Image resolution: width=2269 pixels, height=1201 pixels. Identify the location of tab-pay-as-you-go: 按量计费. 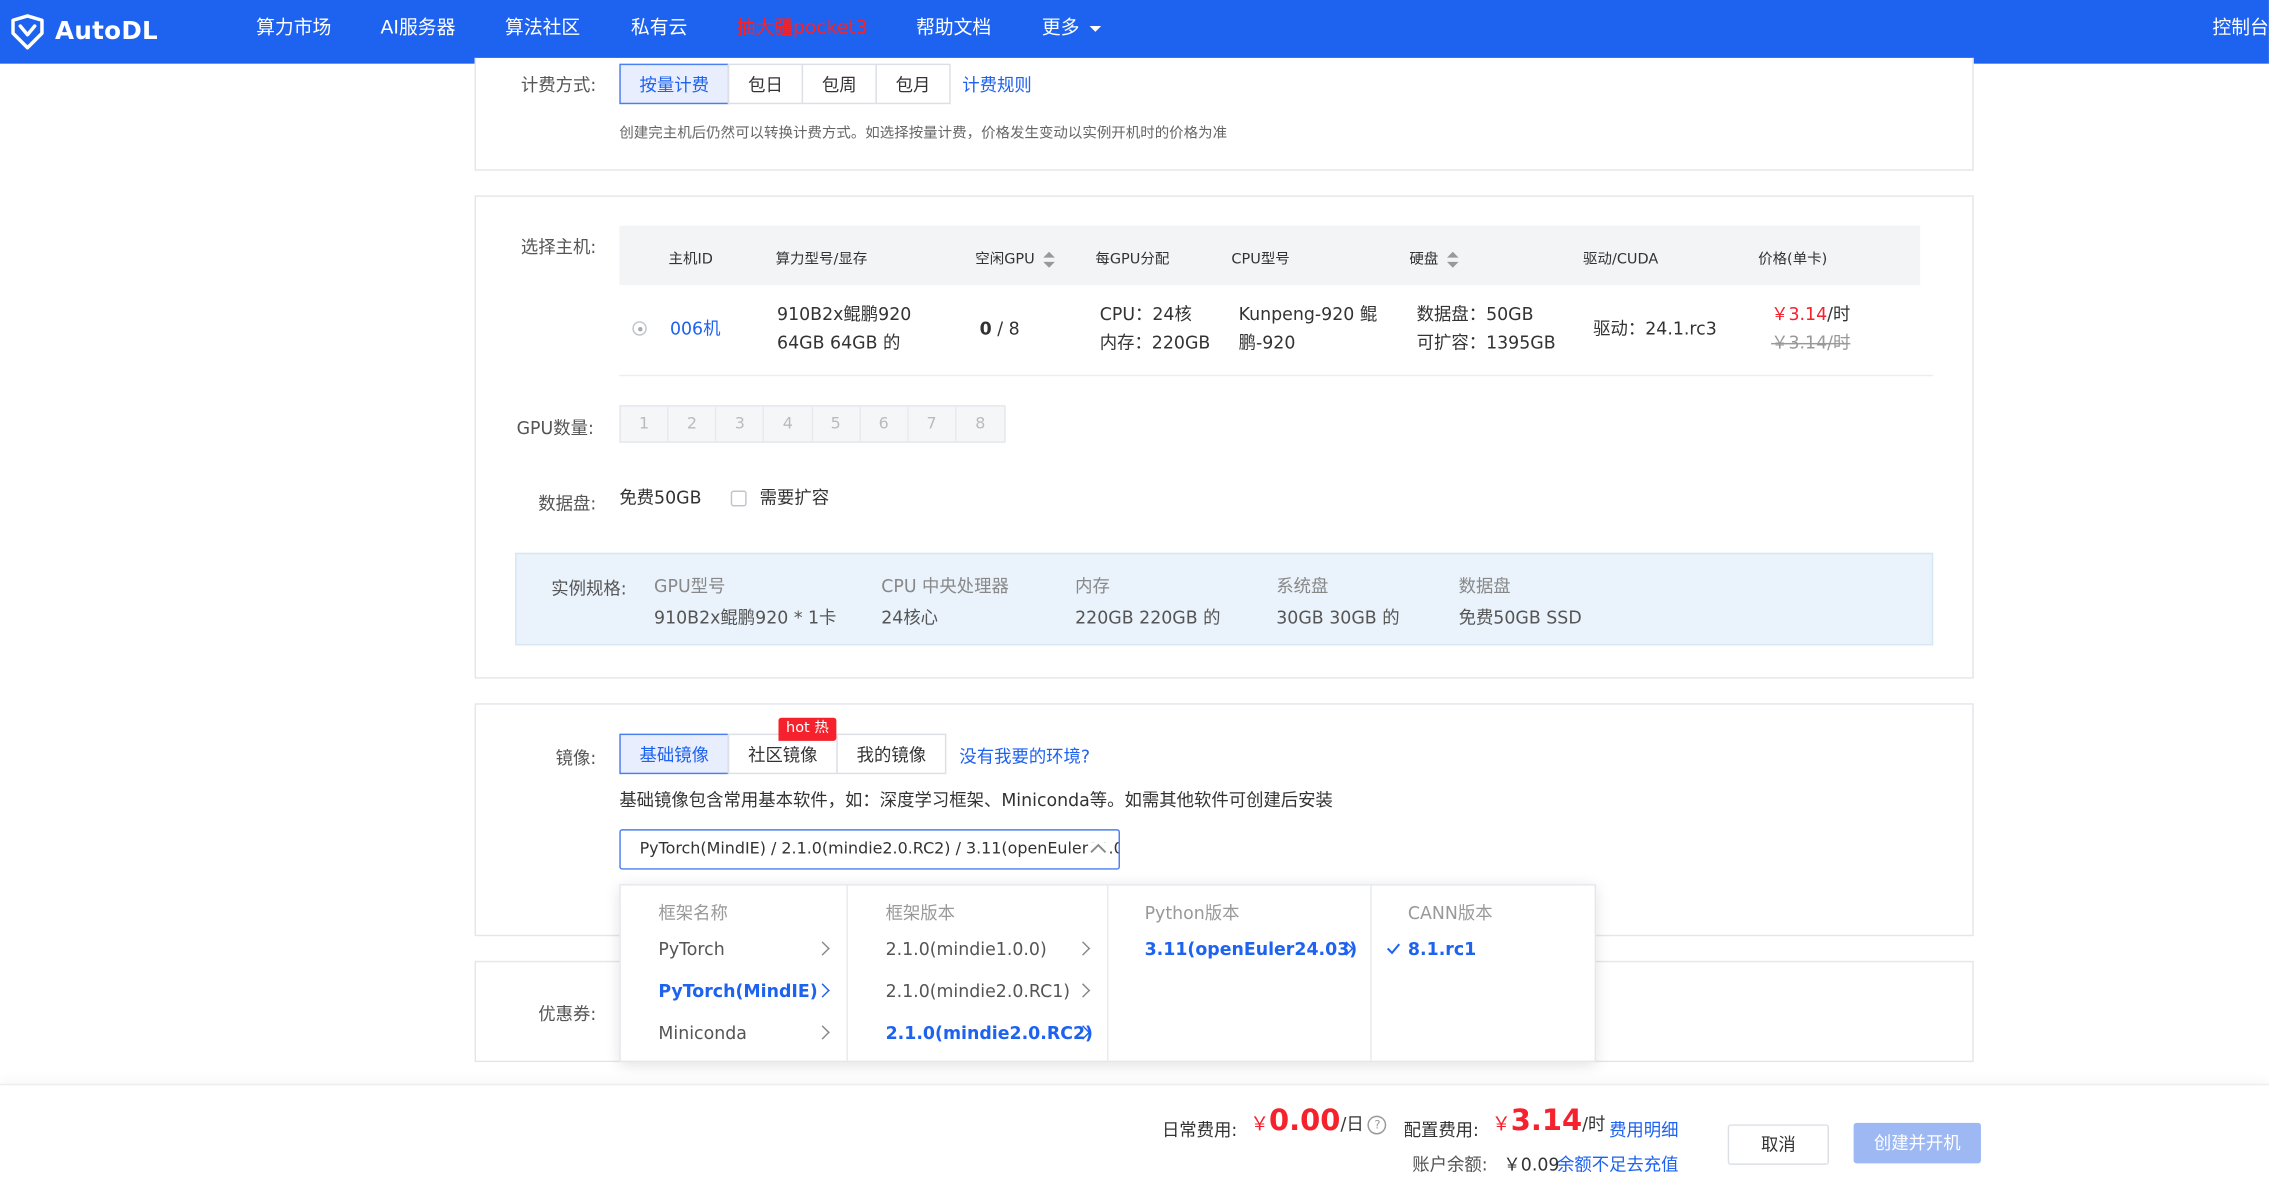
(674, 84).